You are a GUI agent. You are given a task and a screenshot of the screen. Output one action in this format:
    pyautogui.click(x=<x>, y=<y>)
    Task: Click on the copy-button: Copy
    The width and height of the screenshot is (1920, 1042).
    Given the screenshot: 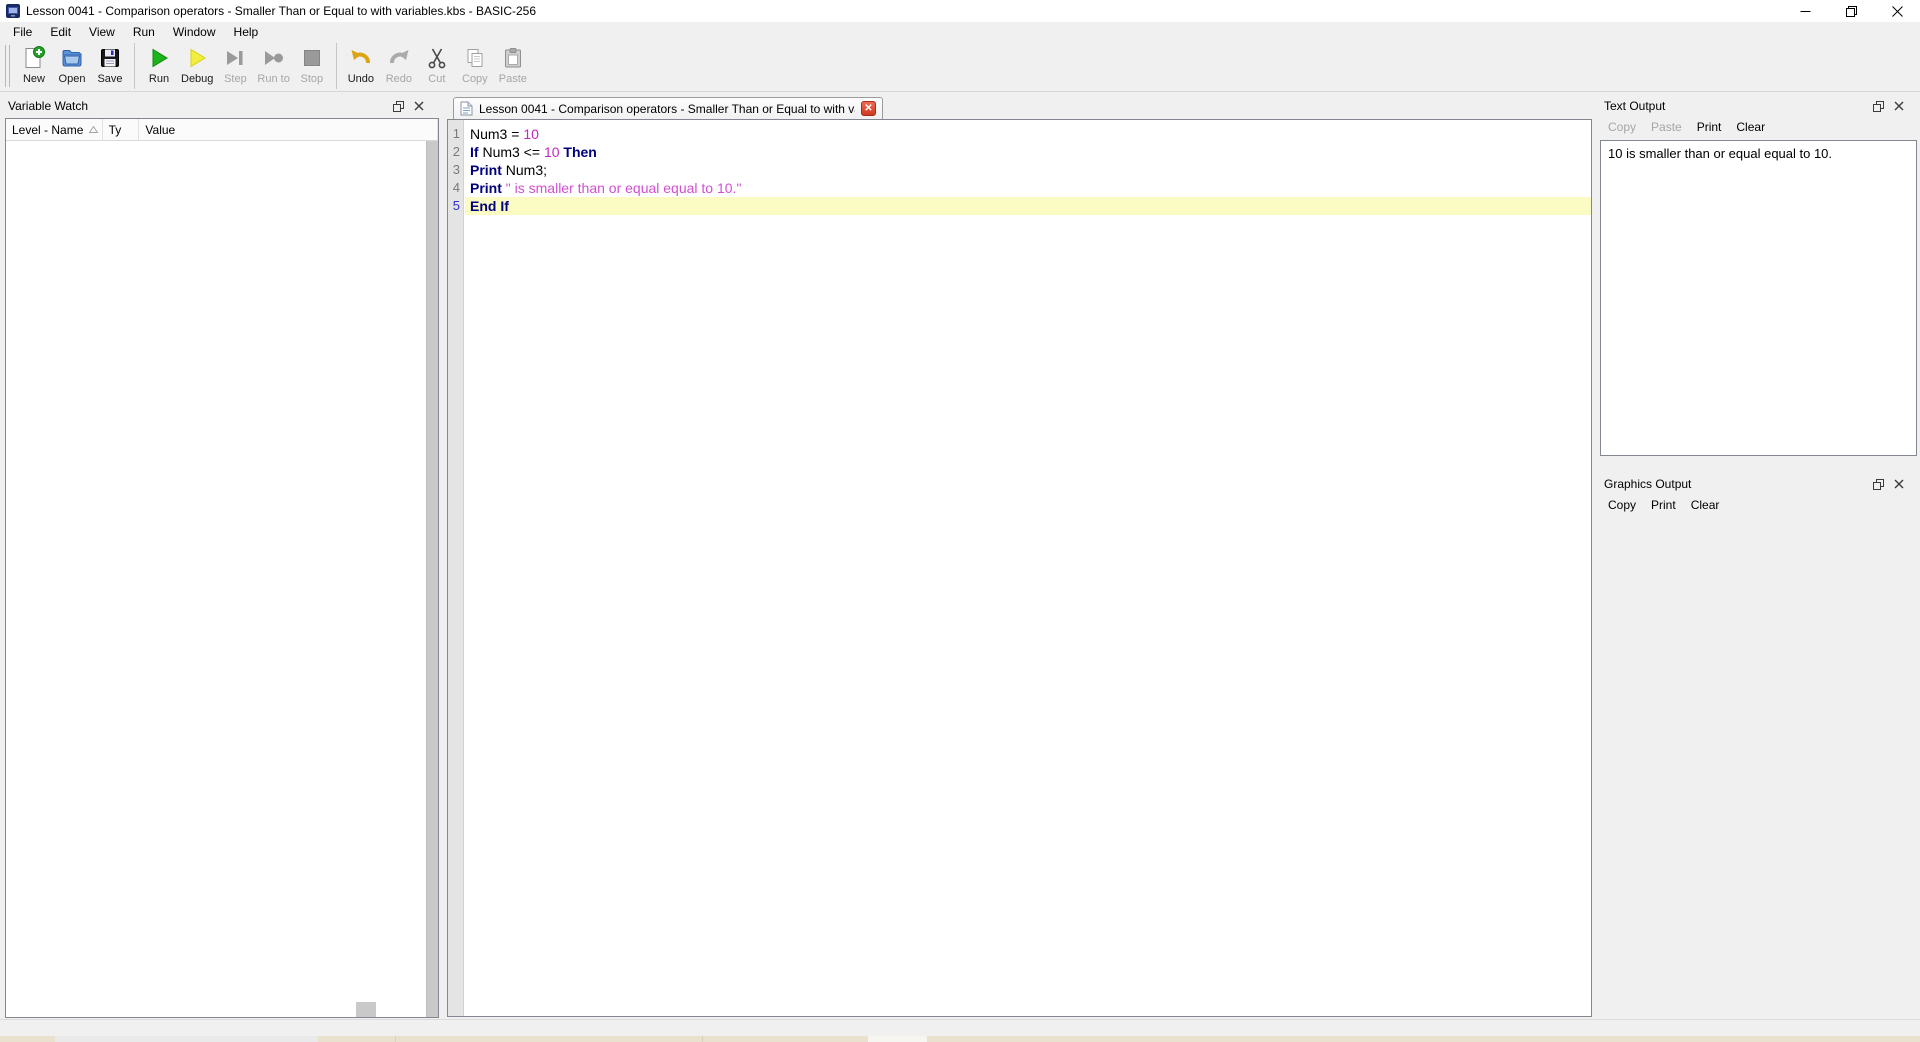 What is the action you would take?
    pyautogui.click(x=475, y=63)
    